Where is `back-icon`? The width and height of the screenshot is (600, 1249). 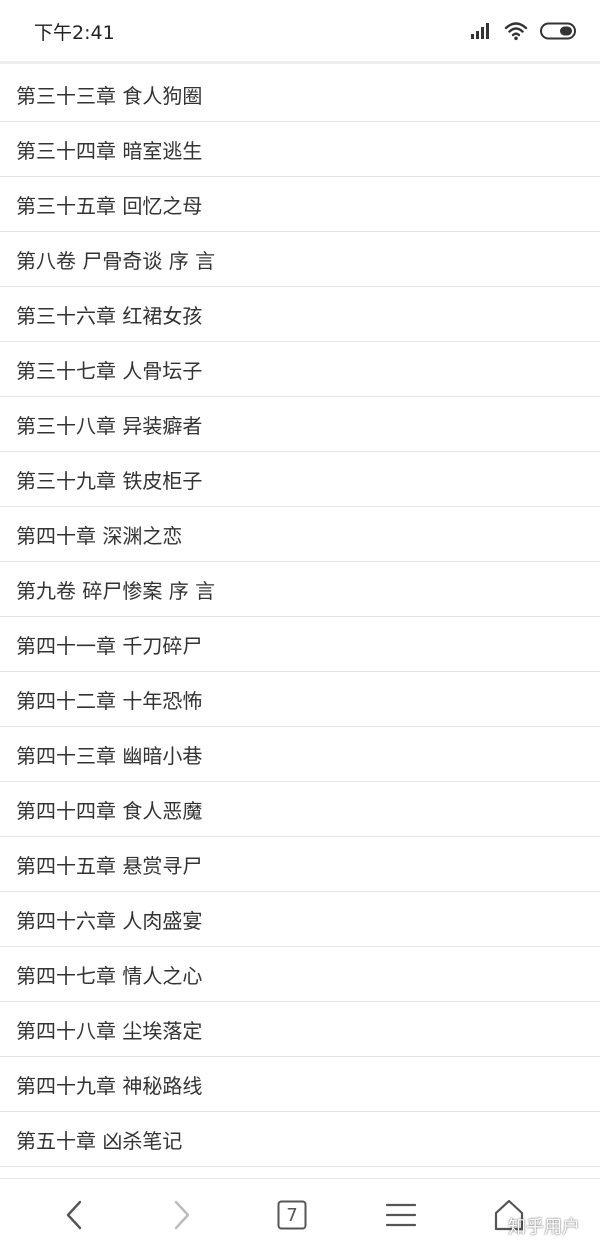
back-icon is located at coordinates (74, 1215).